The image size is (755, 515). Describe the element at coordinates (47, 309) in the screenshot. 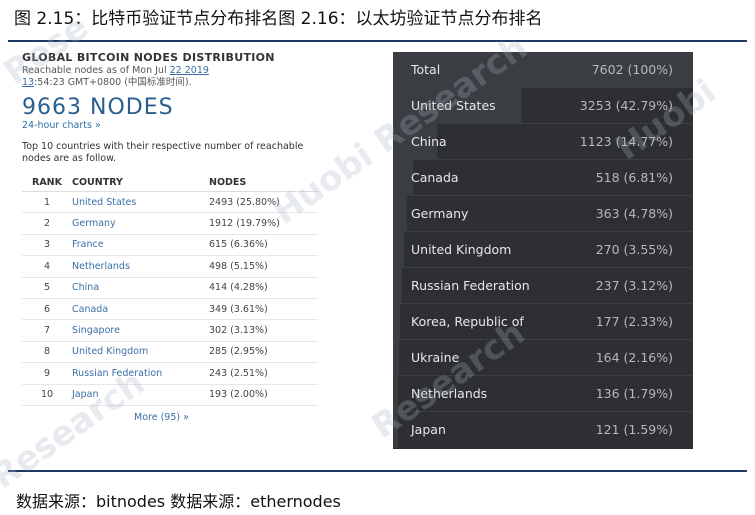

I see `rank-cell: 6` at that location.